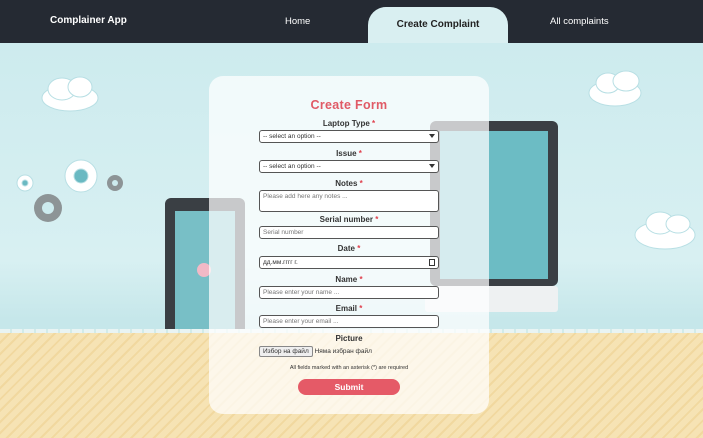  I want to click on choose-file-button: Избор на файл, so click(286, 351).